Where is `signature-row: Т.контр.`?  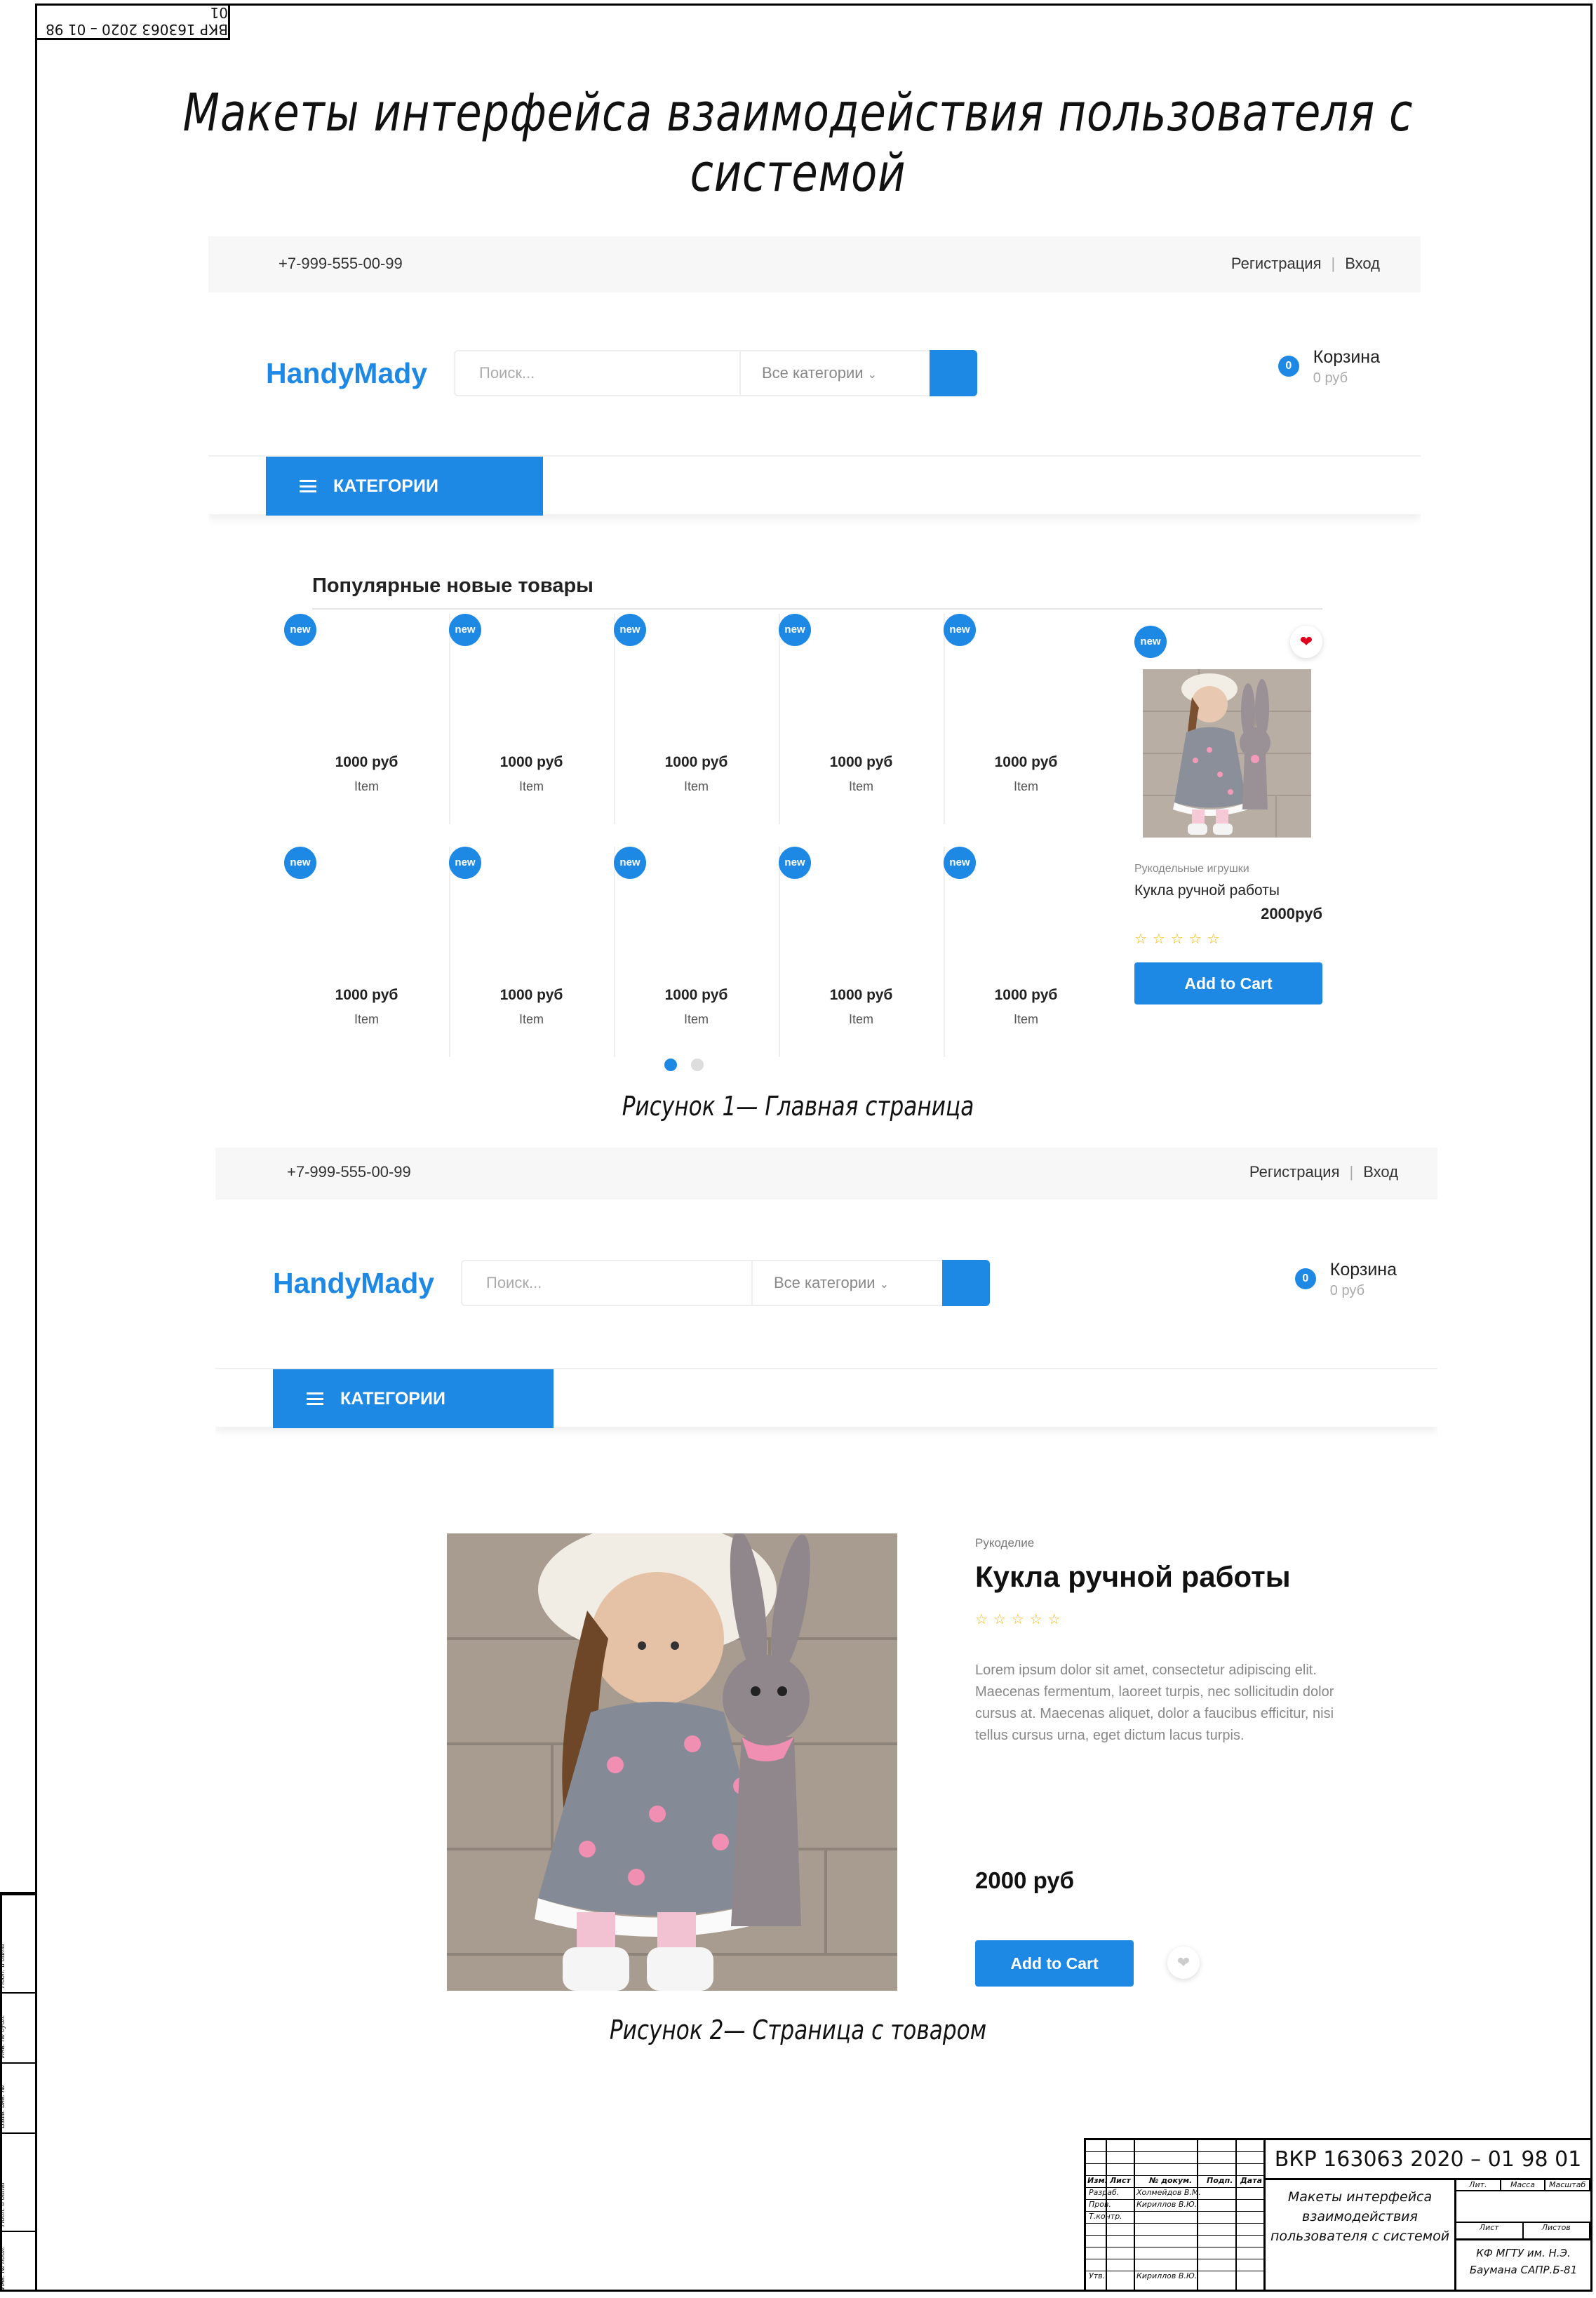 signature-row: Т.контр. is located at coordinates (1175, 2218).